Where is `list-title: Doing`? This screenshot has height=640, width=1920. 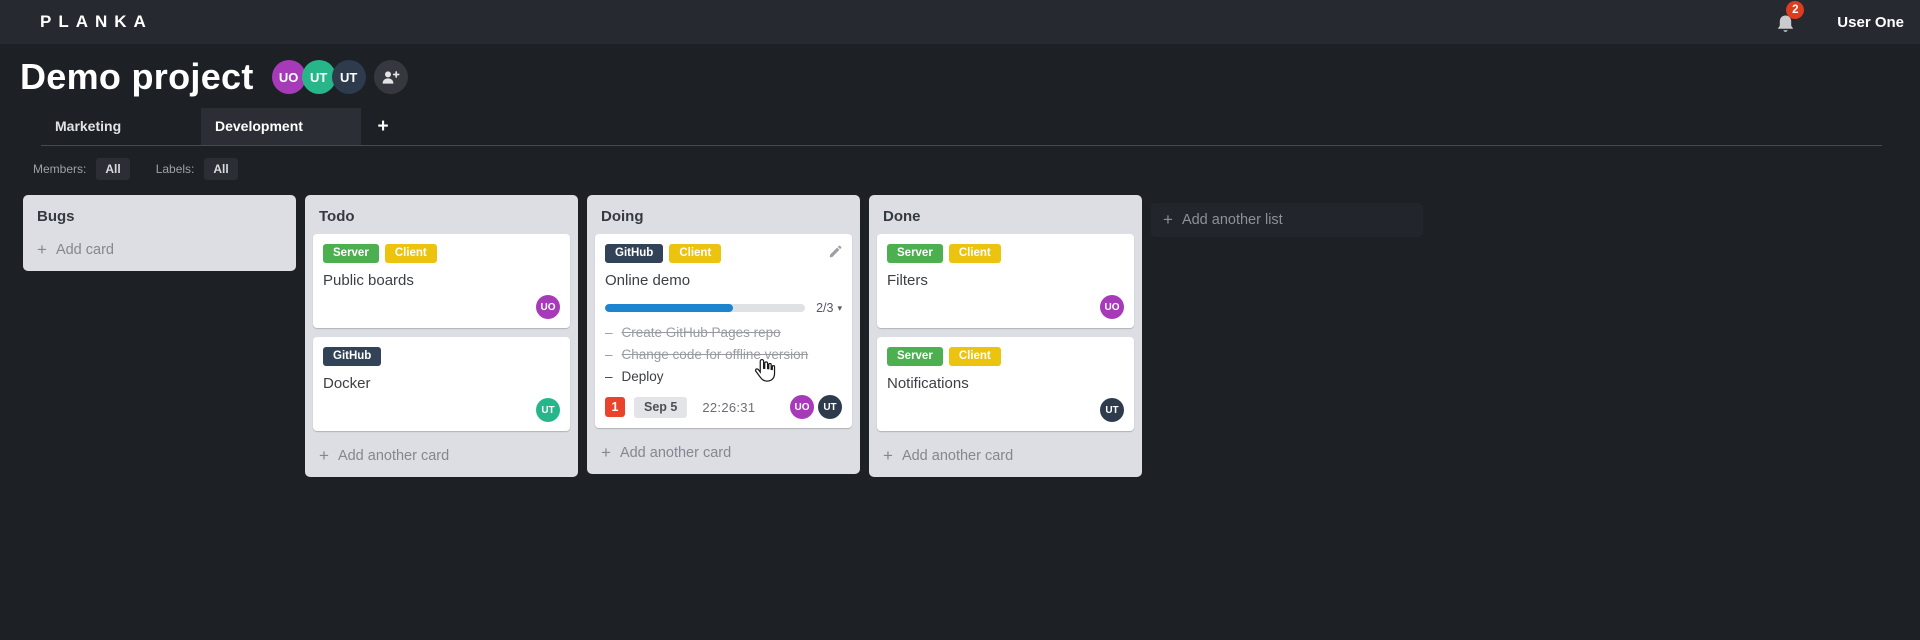 list-title: Doing is located at coordinates (723, 218).